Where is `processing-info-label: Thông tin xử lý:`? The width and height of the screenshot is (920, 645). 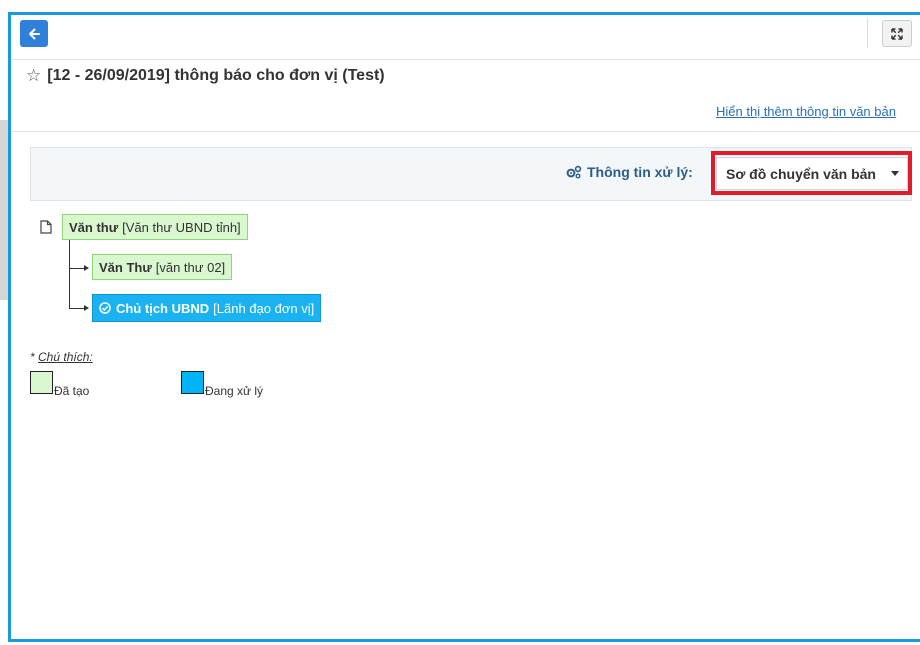 processing-info-label: Thông tin xử lý: is located at coordinates (629, 172).